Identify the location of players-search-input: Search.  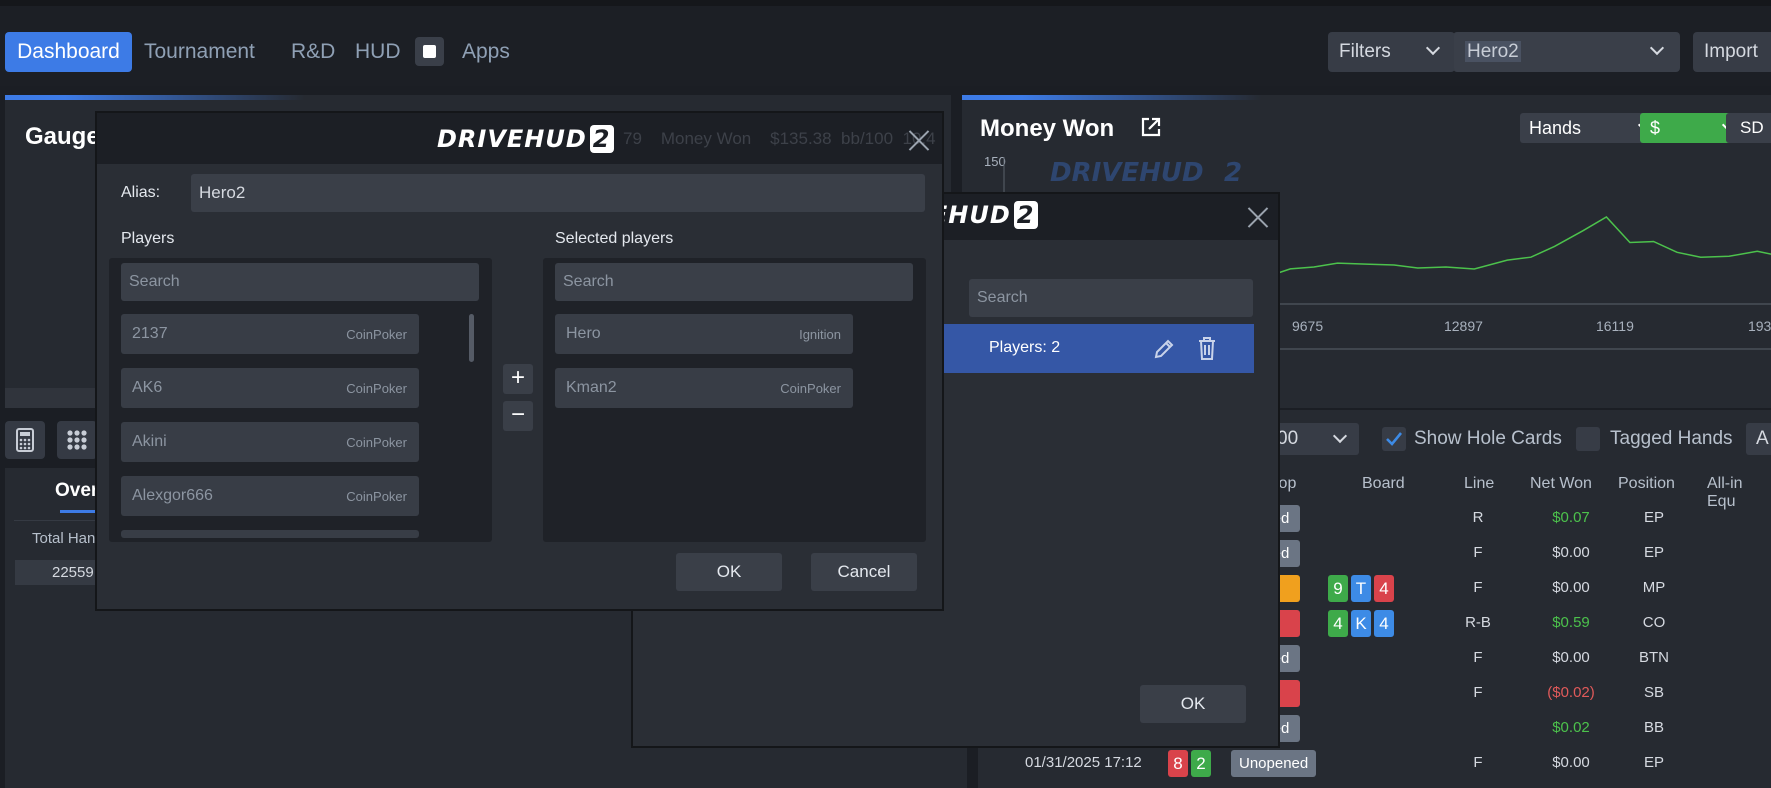
(300, 282).